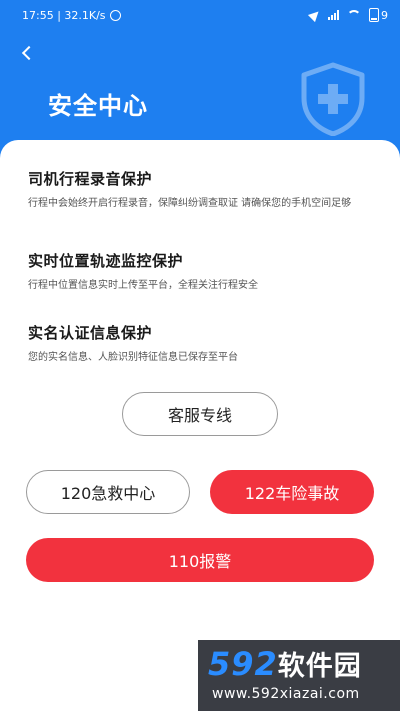 Image resolution: width=400 pixels, height=711 pixels. I want to click on watermark-url: www.592xiazai.com, so click(286, 694).